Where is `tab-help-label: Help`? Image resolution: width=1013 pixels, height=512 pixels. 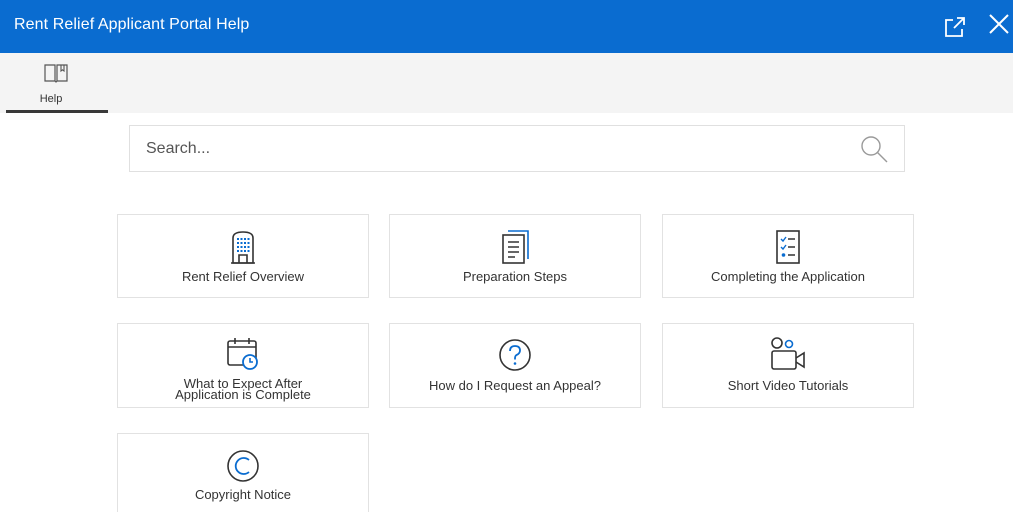 tab-help-label: Help is located at coordinates (51, 99).